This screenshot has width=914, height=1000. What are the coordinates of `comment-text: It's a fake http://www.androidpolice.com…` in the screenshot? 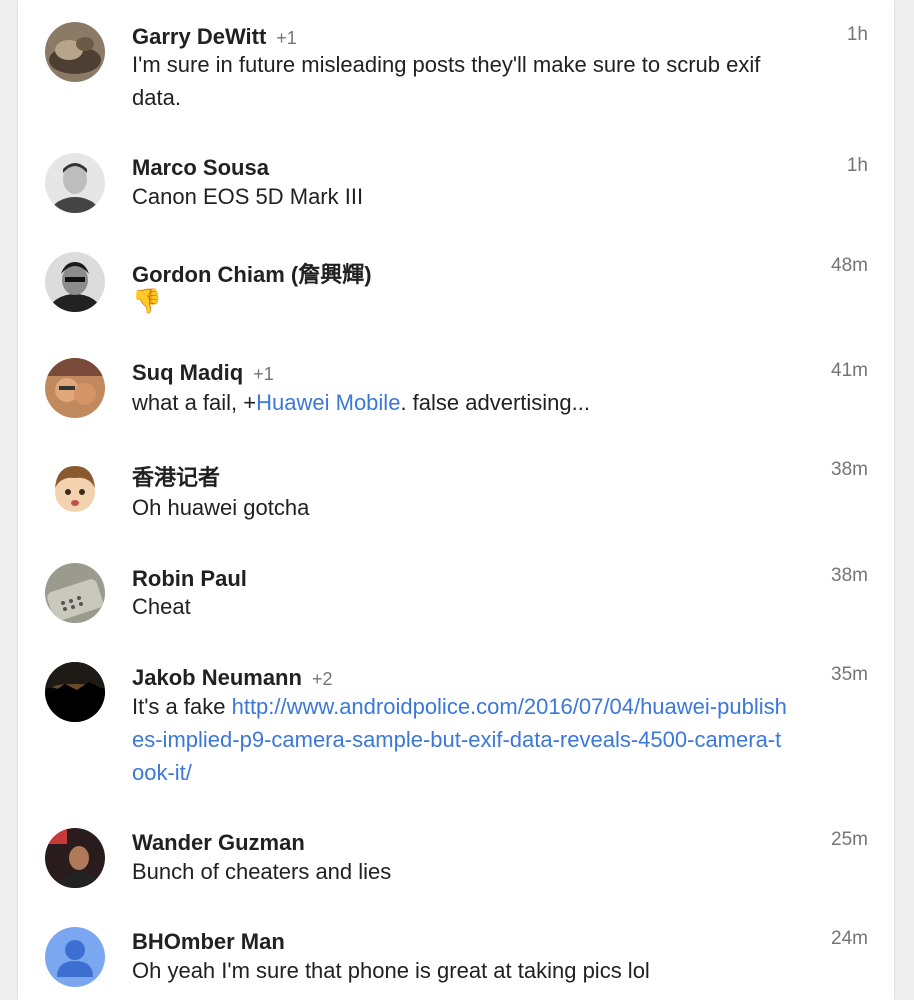 It's located at (462, 739).